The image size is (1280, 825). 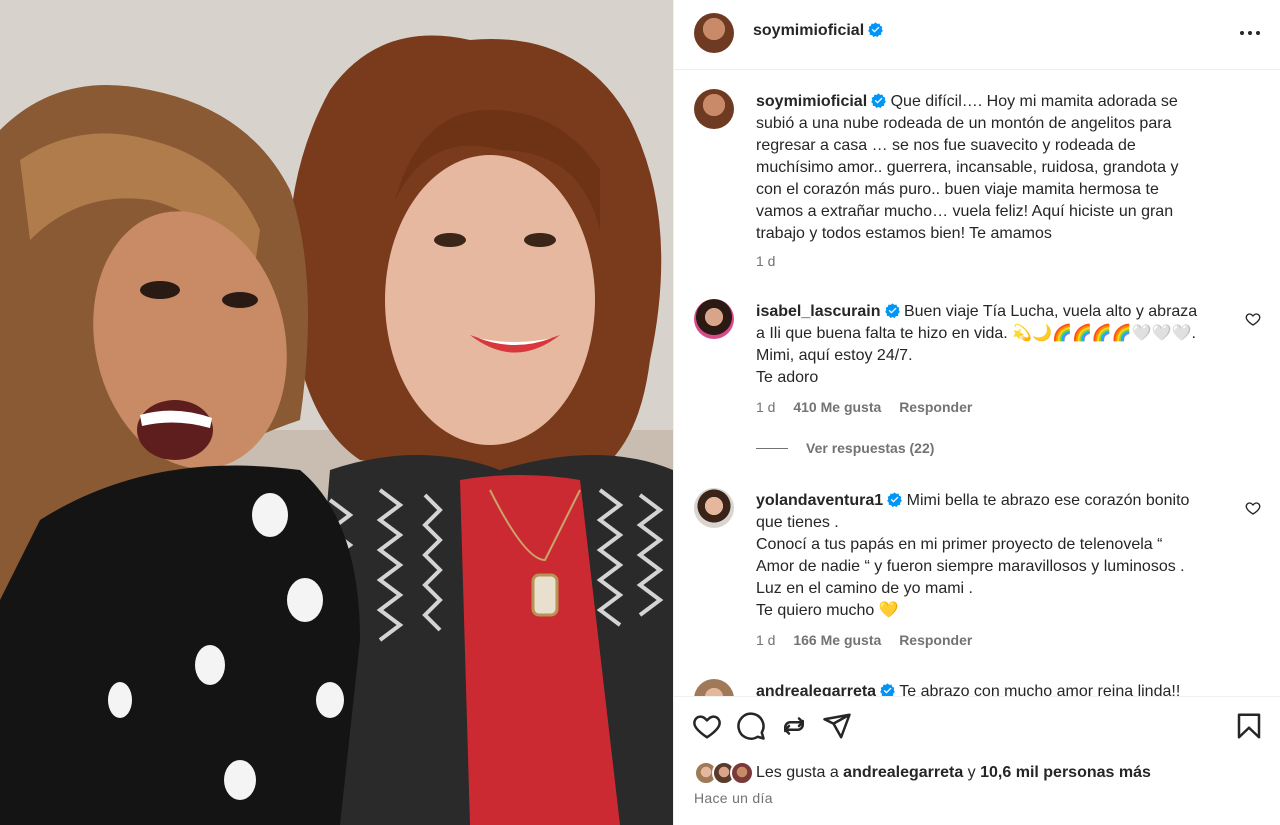 What do you see at coordinates (742, 773) in the screenshot?
I see `liker-avatar` at bounding box center [742, 773].